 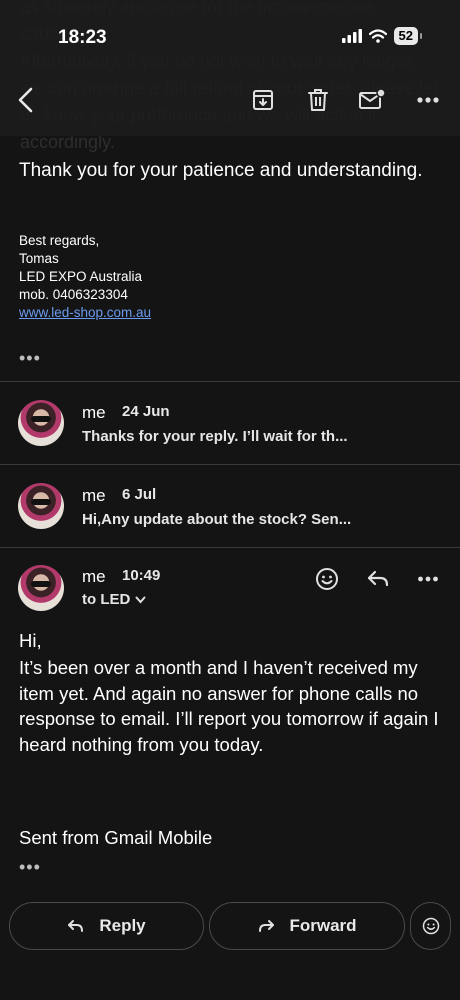 I want to click on recipient-details-toggle: to LED, so click(x=114, y=599).